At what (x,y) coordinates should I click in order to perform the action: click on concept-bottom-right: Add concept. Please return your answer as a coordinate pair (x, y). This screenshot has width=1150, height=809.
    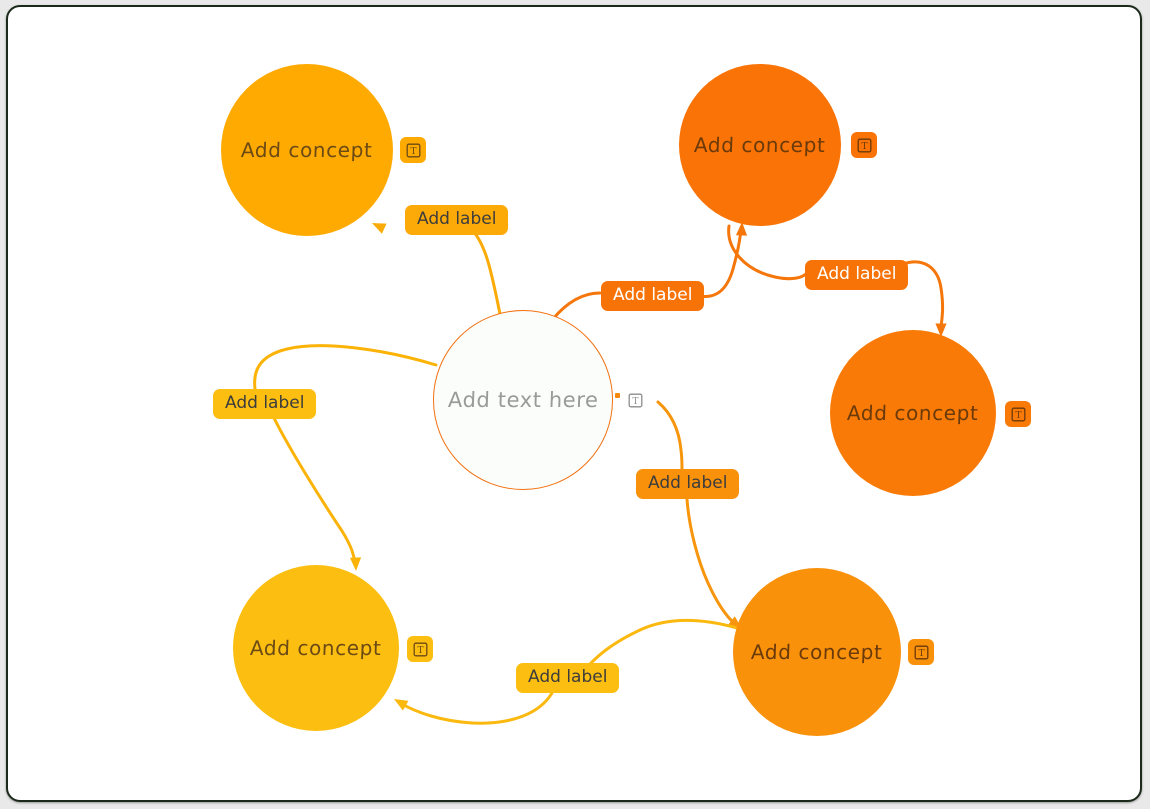
    Looking at the image, I should click on (817, 652).